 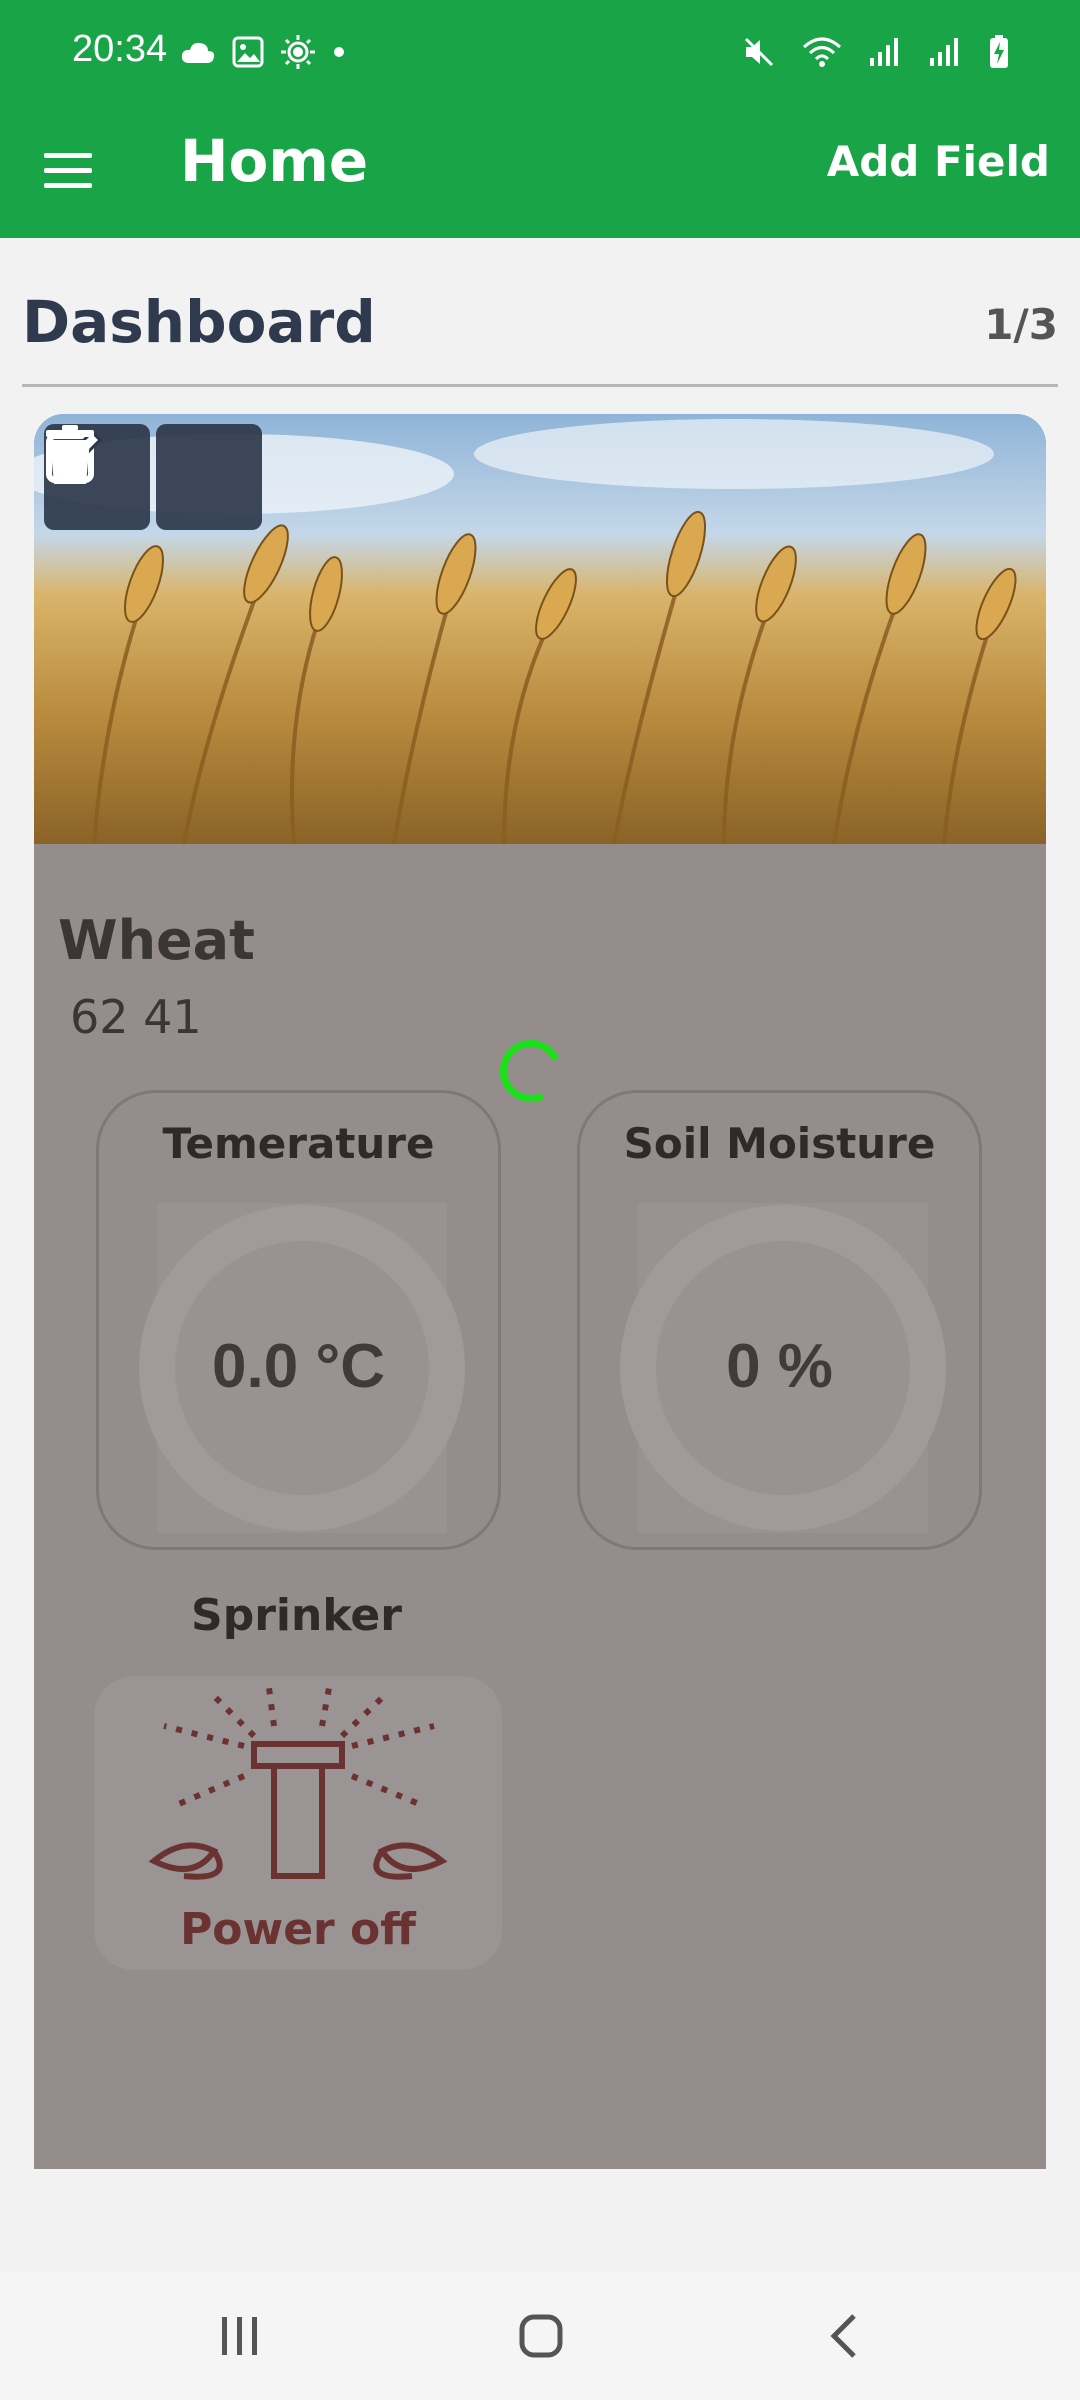 I want to click on dashboard-title: Dashboard, so click(x=199, y=322).